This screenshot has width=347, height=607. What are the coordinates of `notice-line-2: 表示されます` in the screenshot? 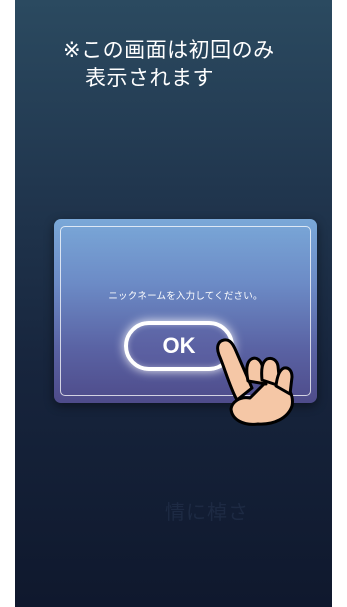 It's located at (149, 78).